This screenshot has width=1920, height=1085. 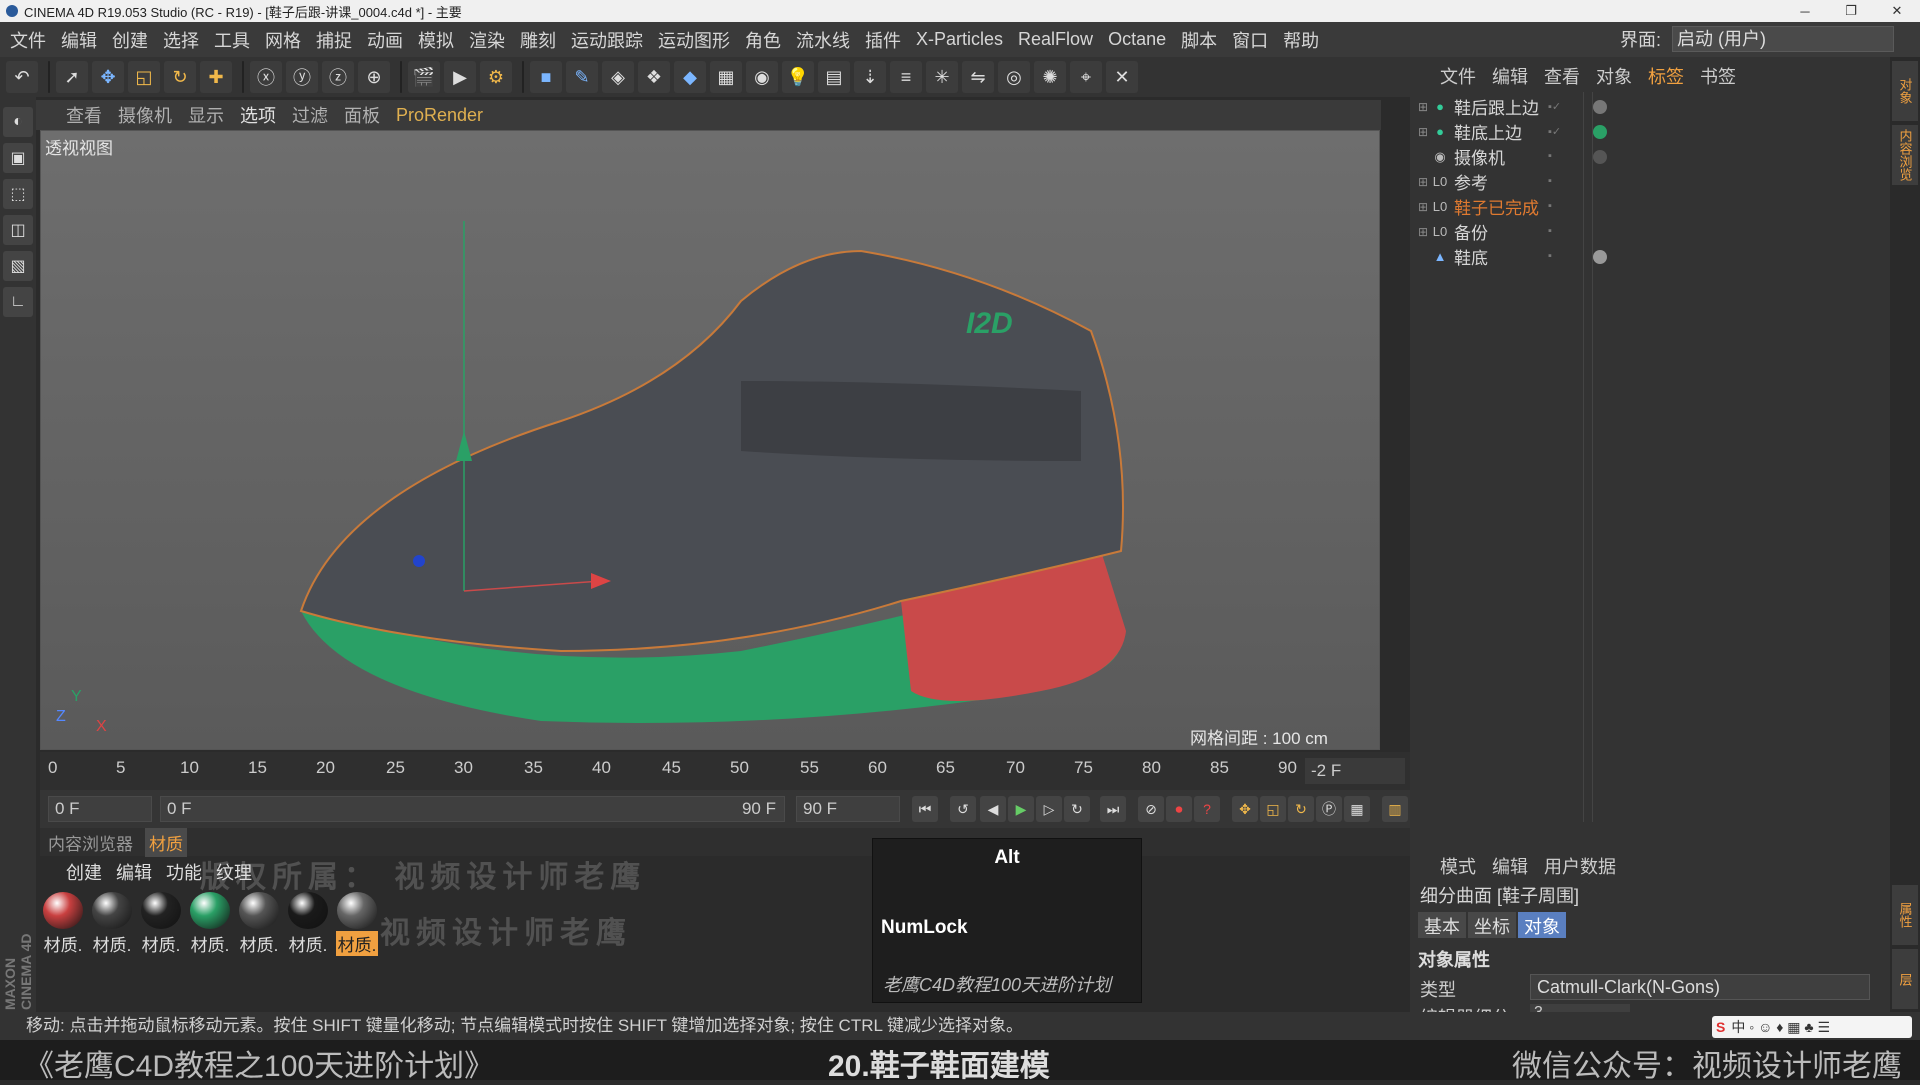 What do you see at coordinates (1542, 925) in the screenshot?
I see `tab-object: 对象` at bounding box center [1542, 925].